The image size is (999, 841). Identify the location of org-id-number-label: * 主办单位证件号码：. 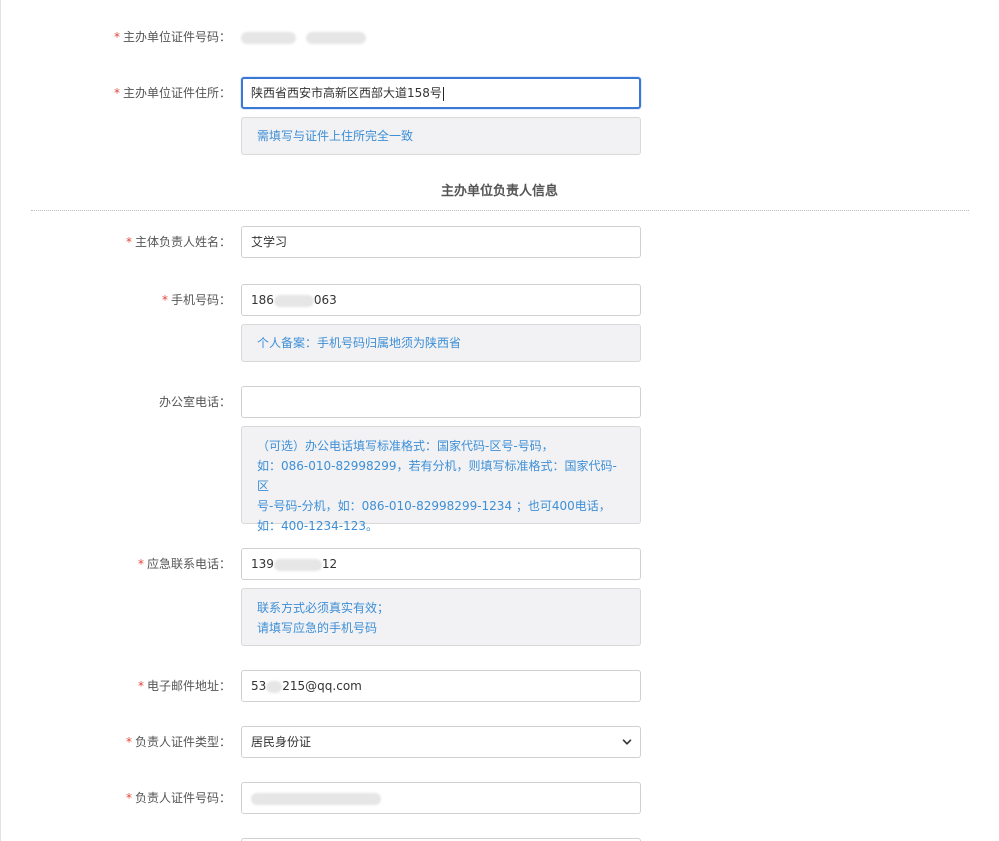
(172, 37).